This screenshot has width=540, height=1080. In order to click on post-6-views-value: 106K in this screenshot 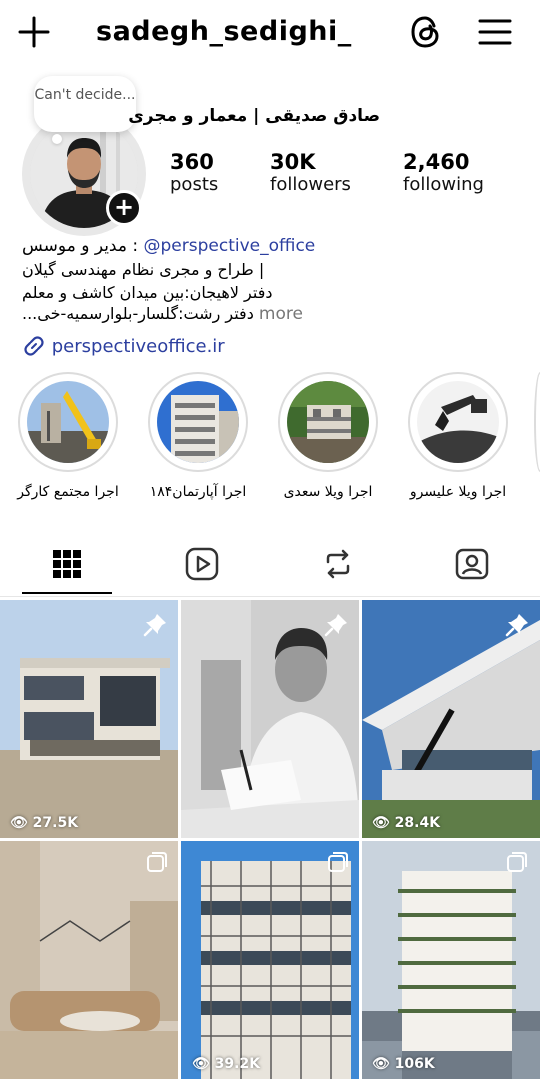, I will do `click(414, 1064)`.